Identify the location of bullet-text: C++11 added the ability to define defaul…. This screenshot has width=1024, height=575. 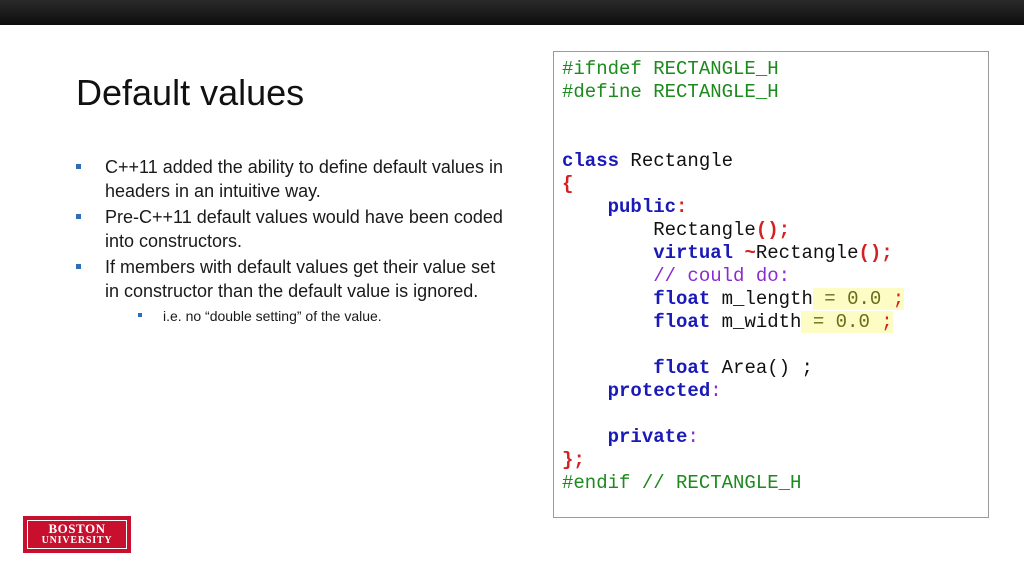
(304, 179).